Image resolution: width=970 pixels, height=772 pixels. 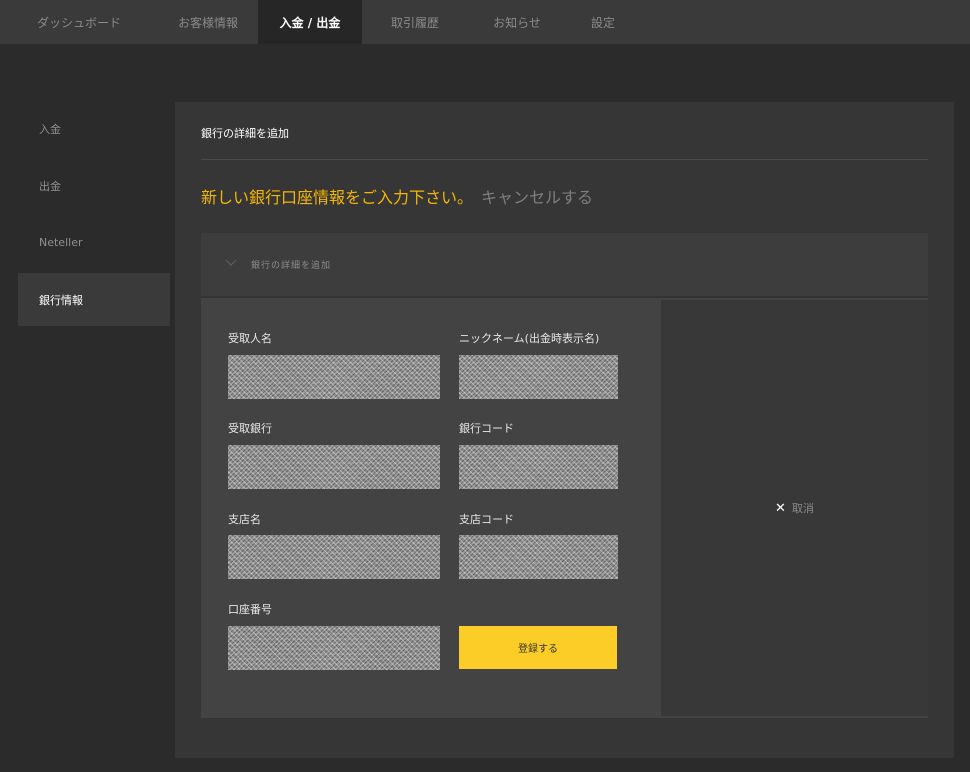 What do you see at coordinates (537, 197) in the screenshot?
I see `cancel-link: キャンセルする` at bounding box center [537, 197].